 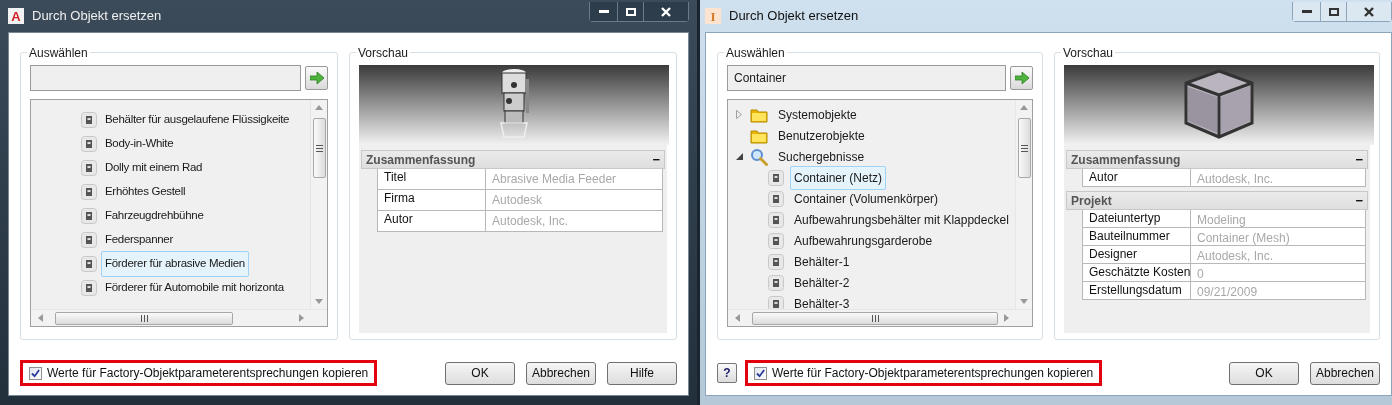 I want to click on list-item: Förderer für abrasive Medien, so click(x=175, y=264).